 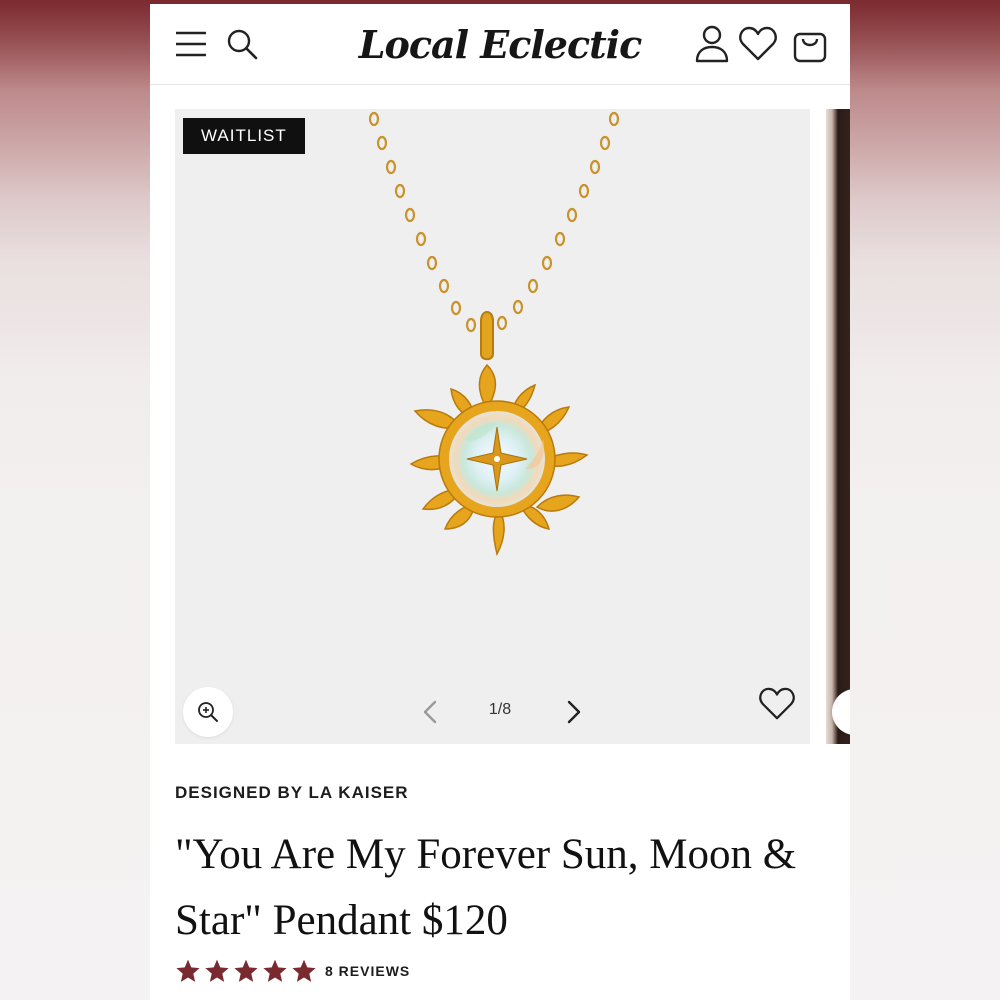 What do you see at coordinates (500, 709) in the screenshot?
I see `image-counter: 1/8` at bounding box center [500, 709].